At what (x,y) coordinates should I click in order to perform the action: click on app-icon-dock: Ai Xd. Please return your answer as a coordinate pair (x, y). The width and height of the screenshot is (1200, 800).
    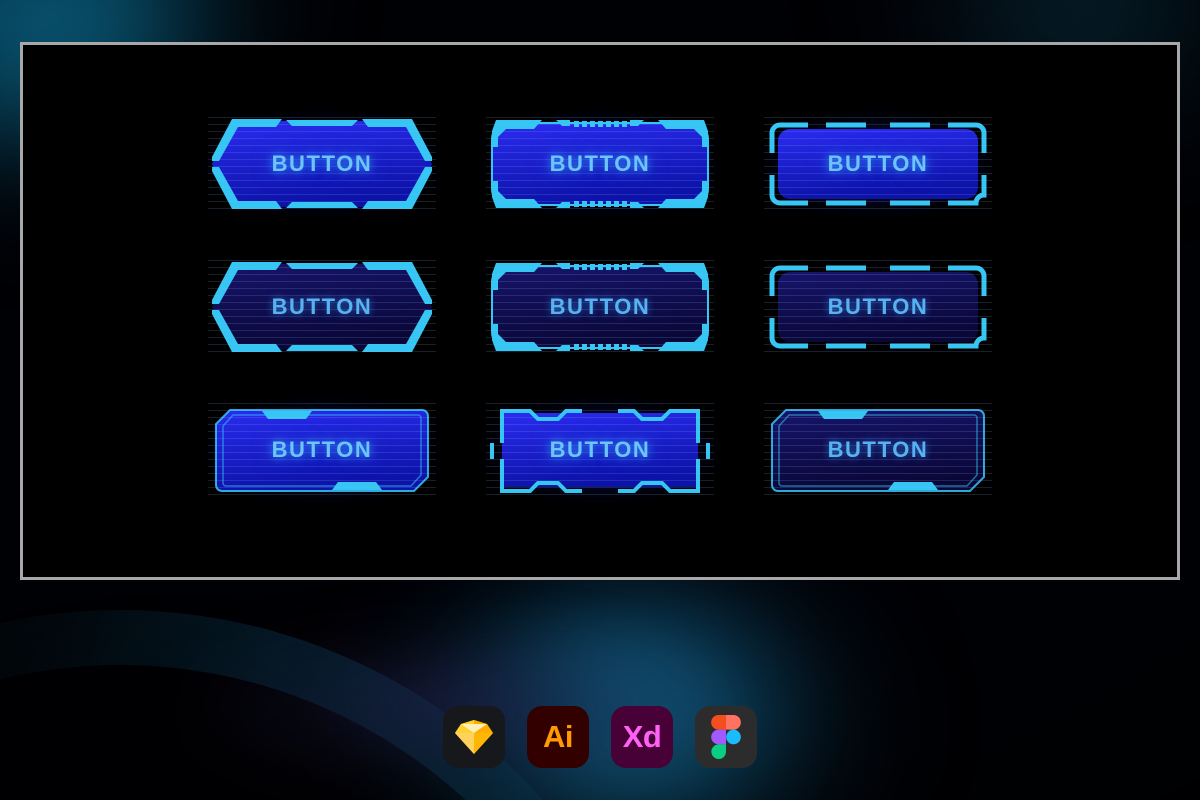
    Looking at the image, I should click on (600, 738).